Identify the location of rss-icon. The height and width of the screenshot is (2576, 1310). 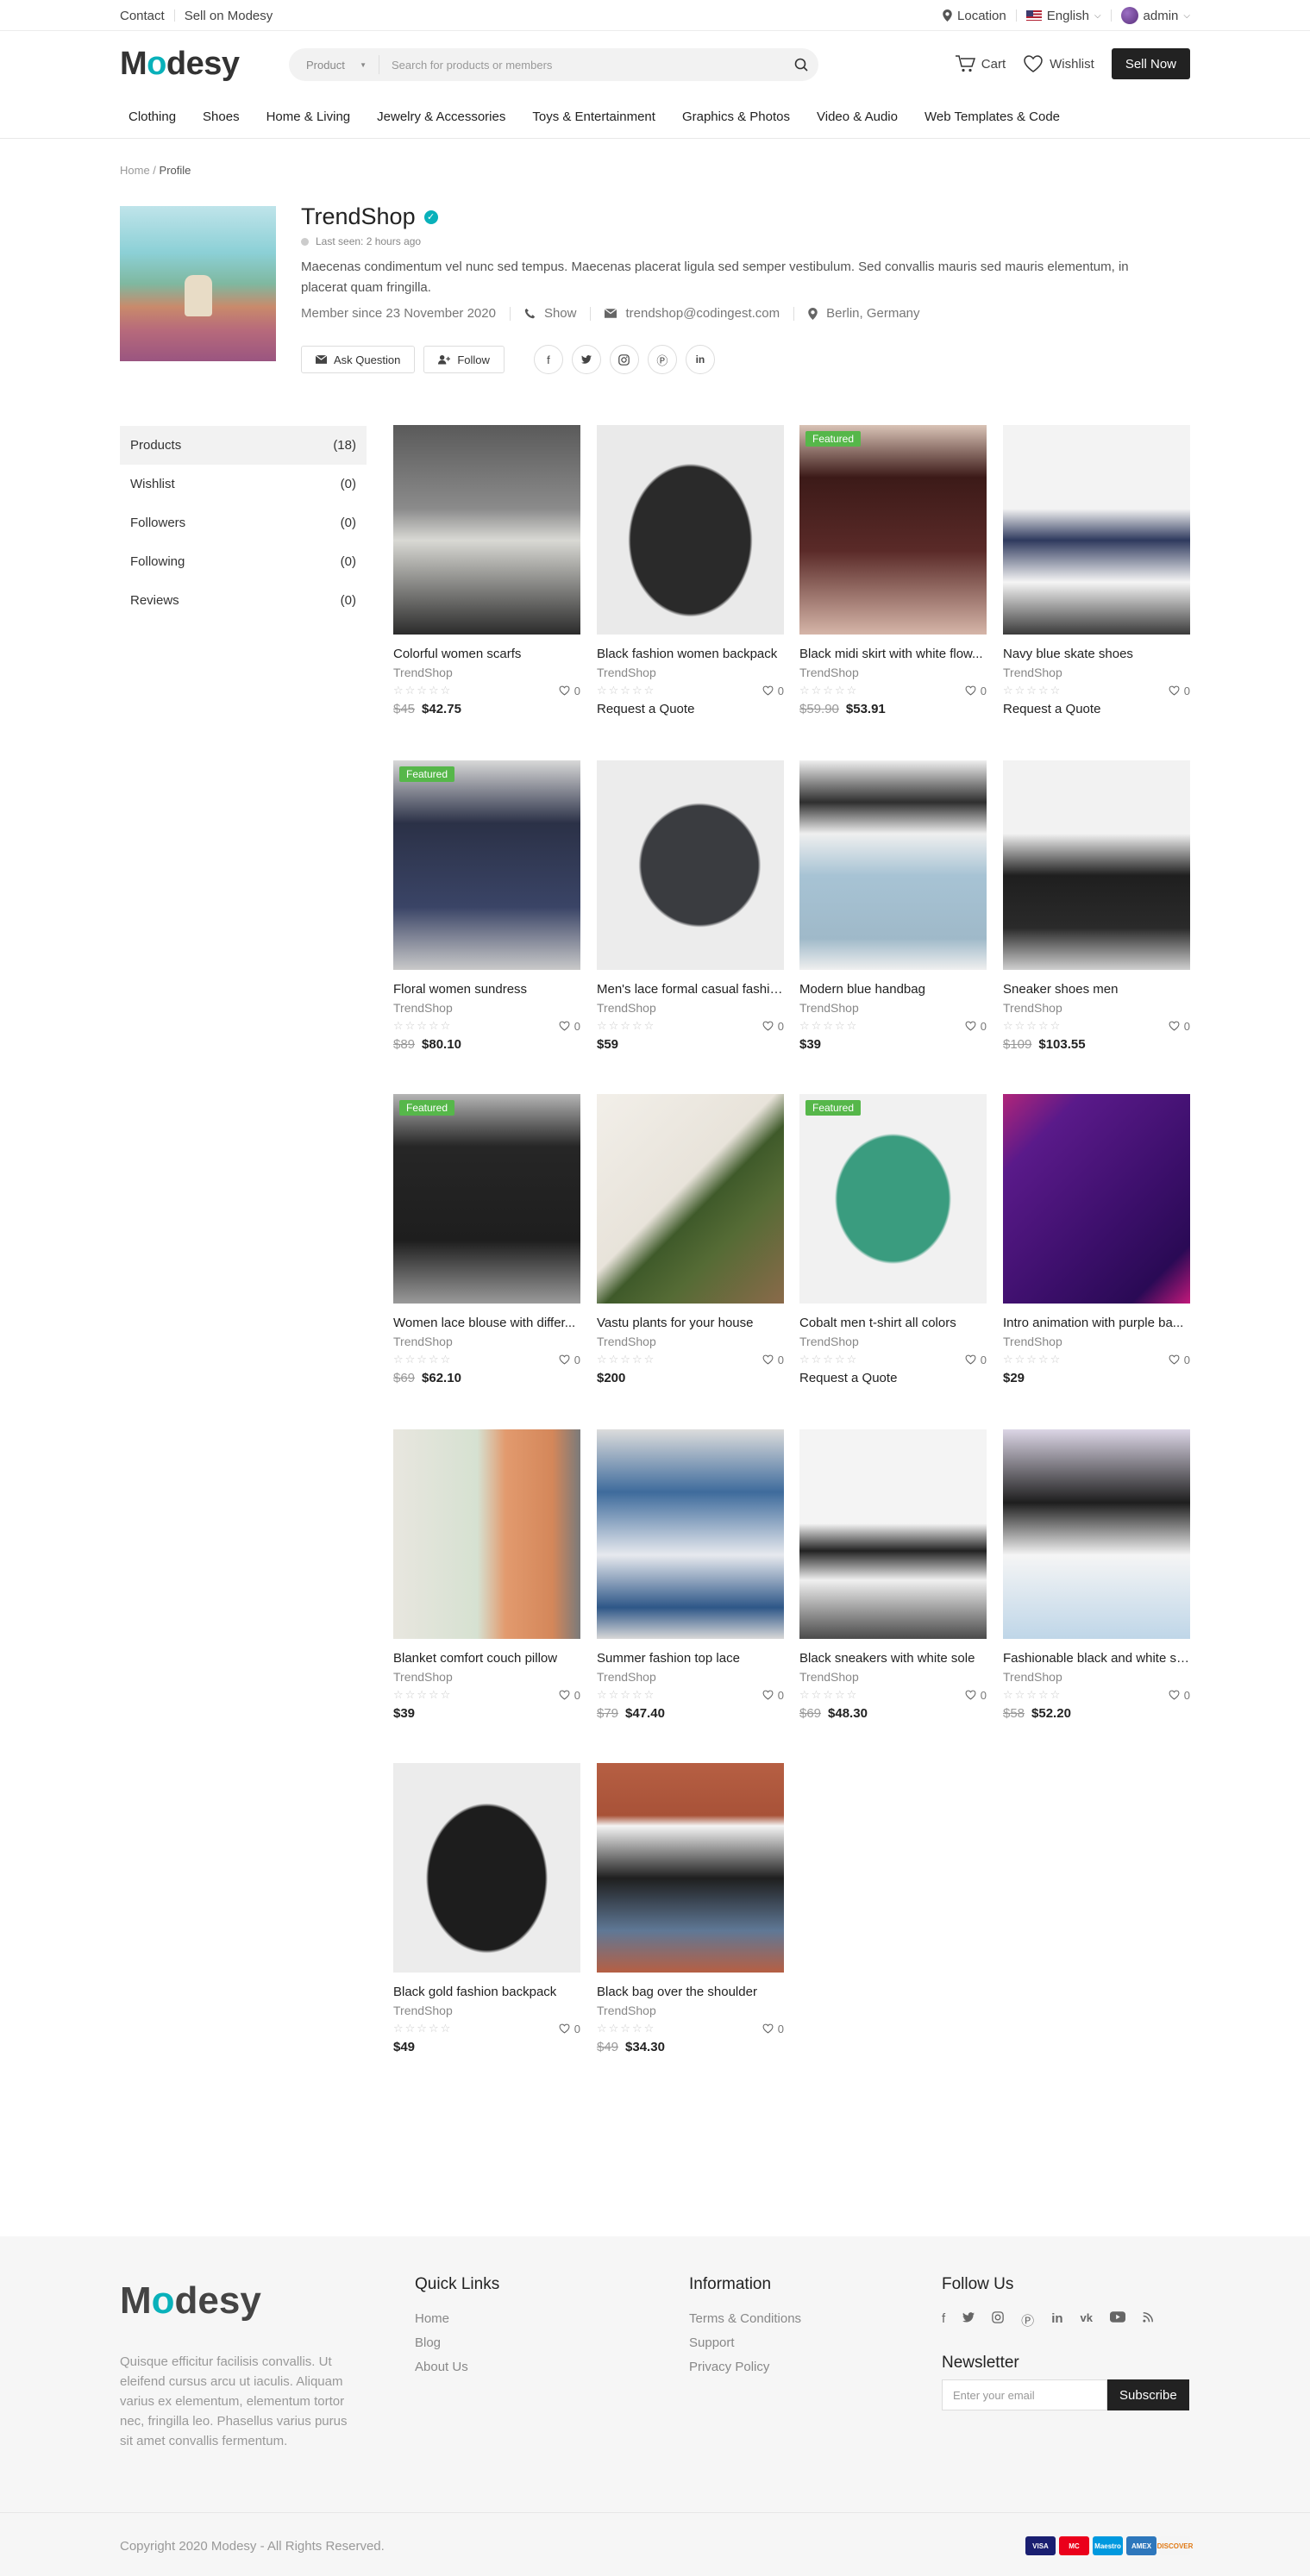
(1148, 2320).